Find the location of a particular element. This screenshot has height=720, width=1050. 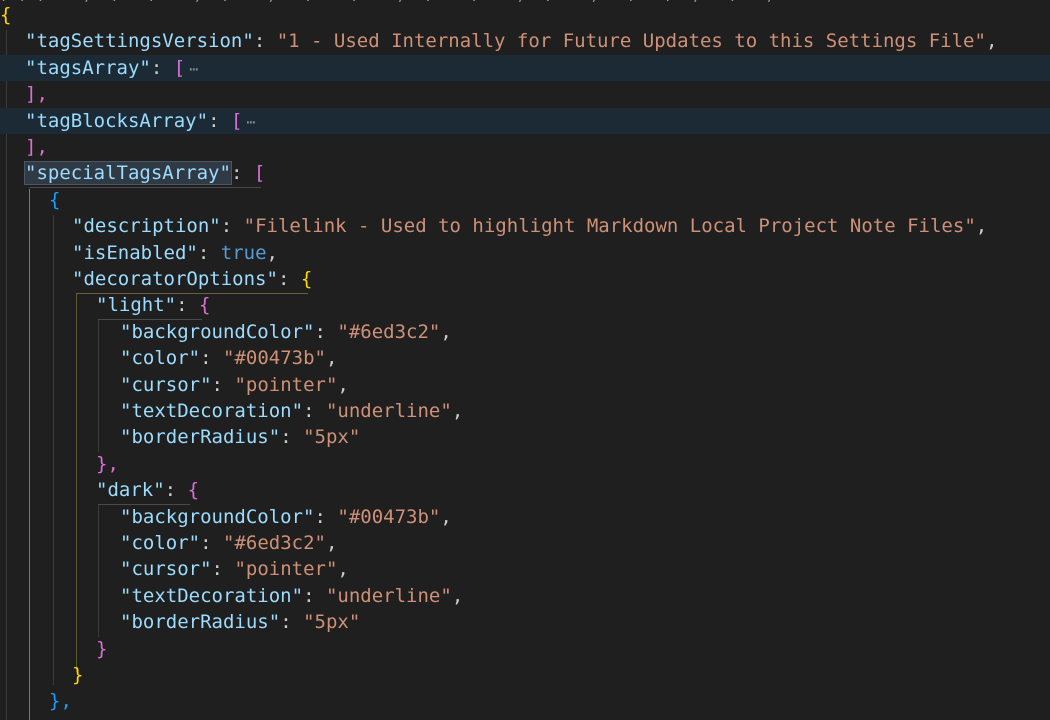

line-content: { is located at coordinates (5, 15).